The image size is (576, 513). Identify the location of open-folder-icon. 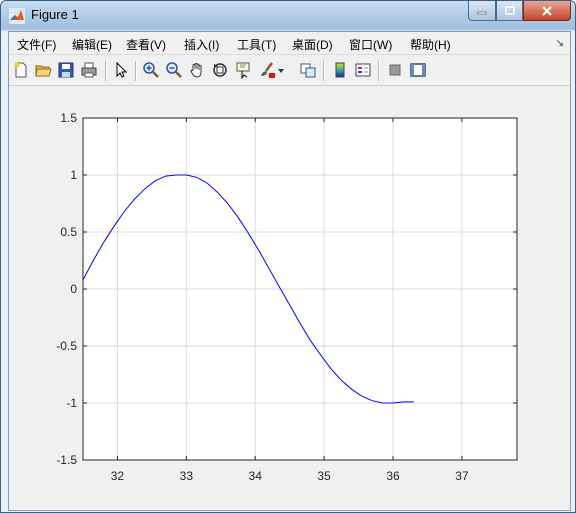
(43, 71).